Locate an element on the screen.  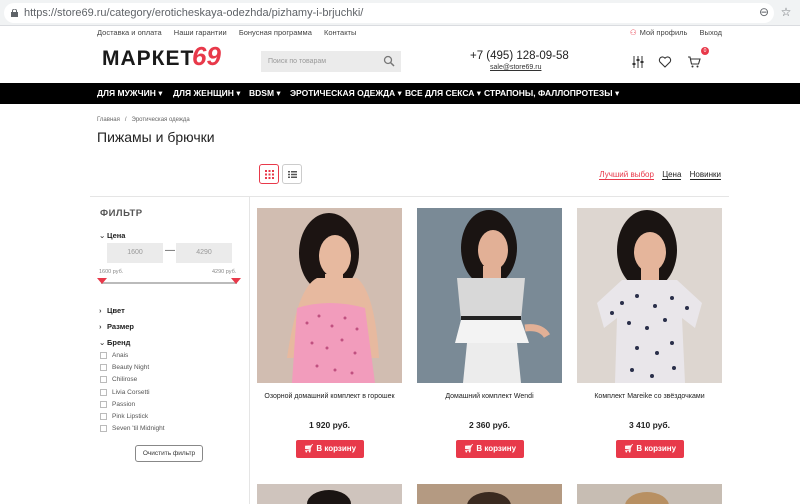
price-slider-track is located at coordinates (169, 283).